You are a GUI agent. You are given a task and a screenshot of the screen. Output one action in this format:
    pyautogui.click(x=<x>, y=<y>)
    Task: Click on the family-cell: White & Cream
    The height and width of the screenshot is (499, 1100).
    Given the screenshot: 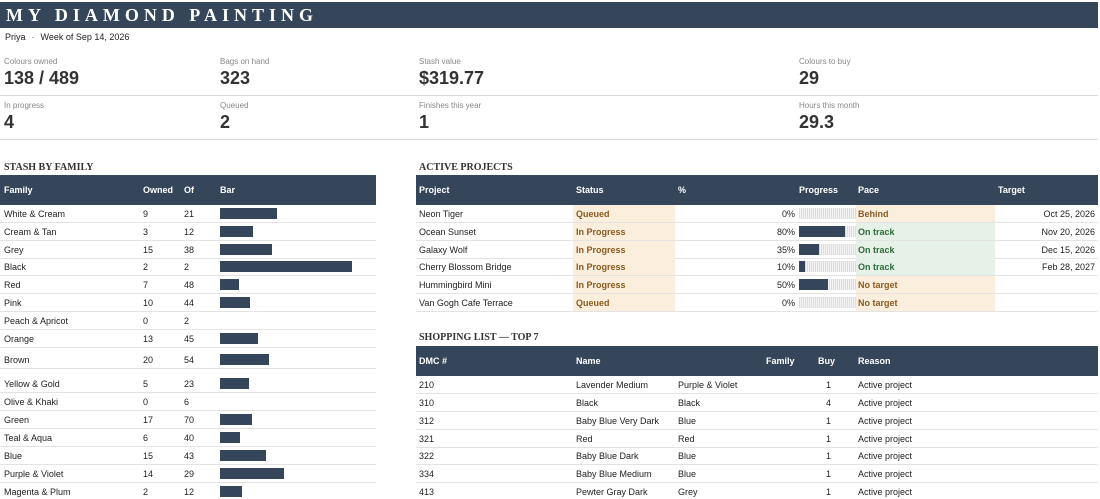 What is the action you would take?
    pyautogui.click(x=35, y=214)
    